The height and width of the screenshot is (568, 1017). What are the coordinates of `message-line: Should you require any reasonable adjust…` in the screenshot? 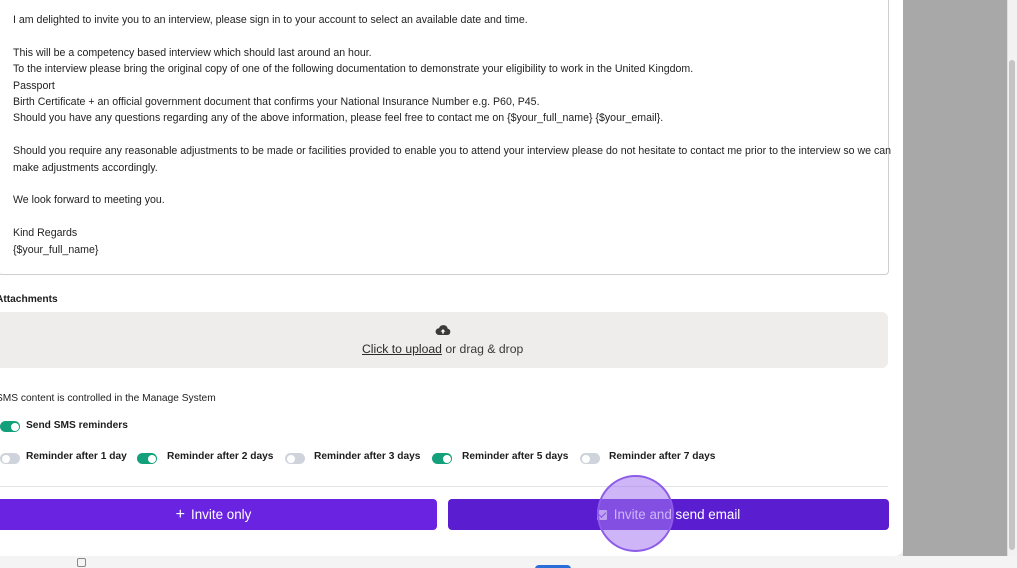 It's located at (452, 151).